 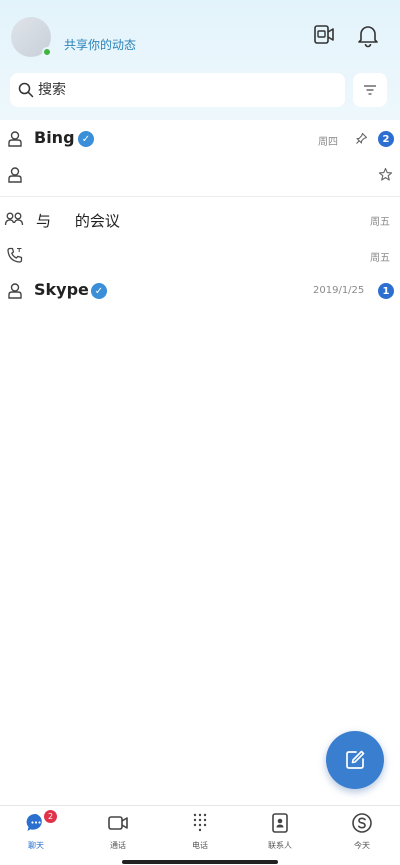 I want to click on mood-status-text: 共享你的动态, so click(x=100, y=44).